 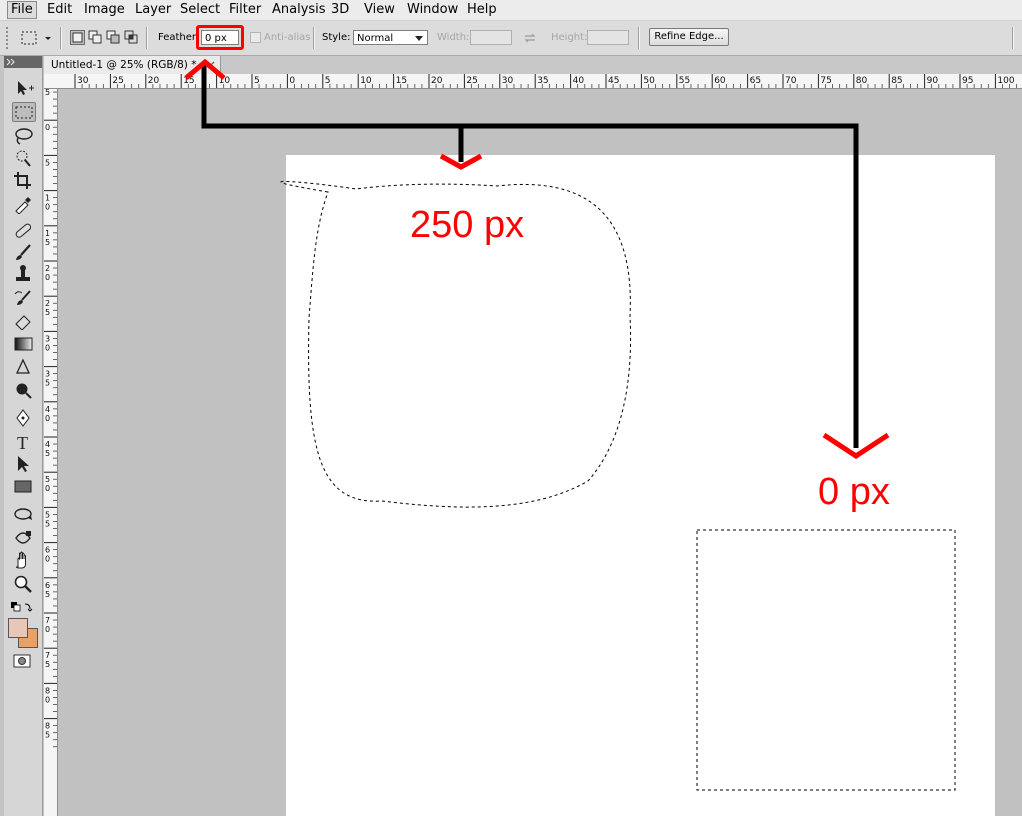 I want to click on zoom-tool-icon, so click(x=23, y=584).